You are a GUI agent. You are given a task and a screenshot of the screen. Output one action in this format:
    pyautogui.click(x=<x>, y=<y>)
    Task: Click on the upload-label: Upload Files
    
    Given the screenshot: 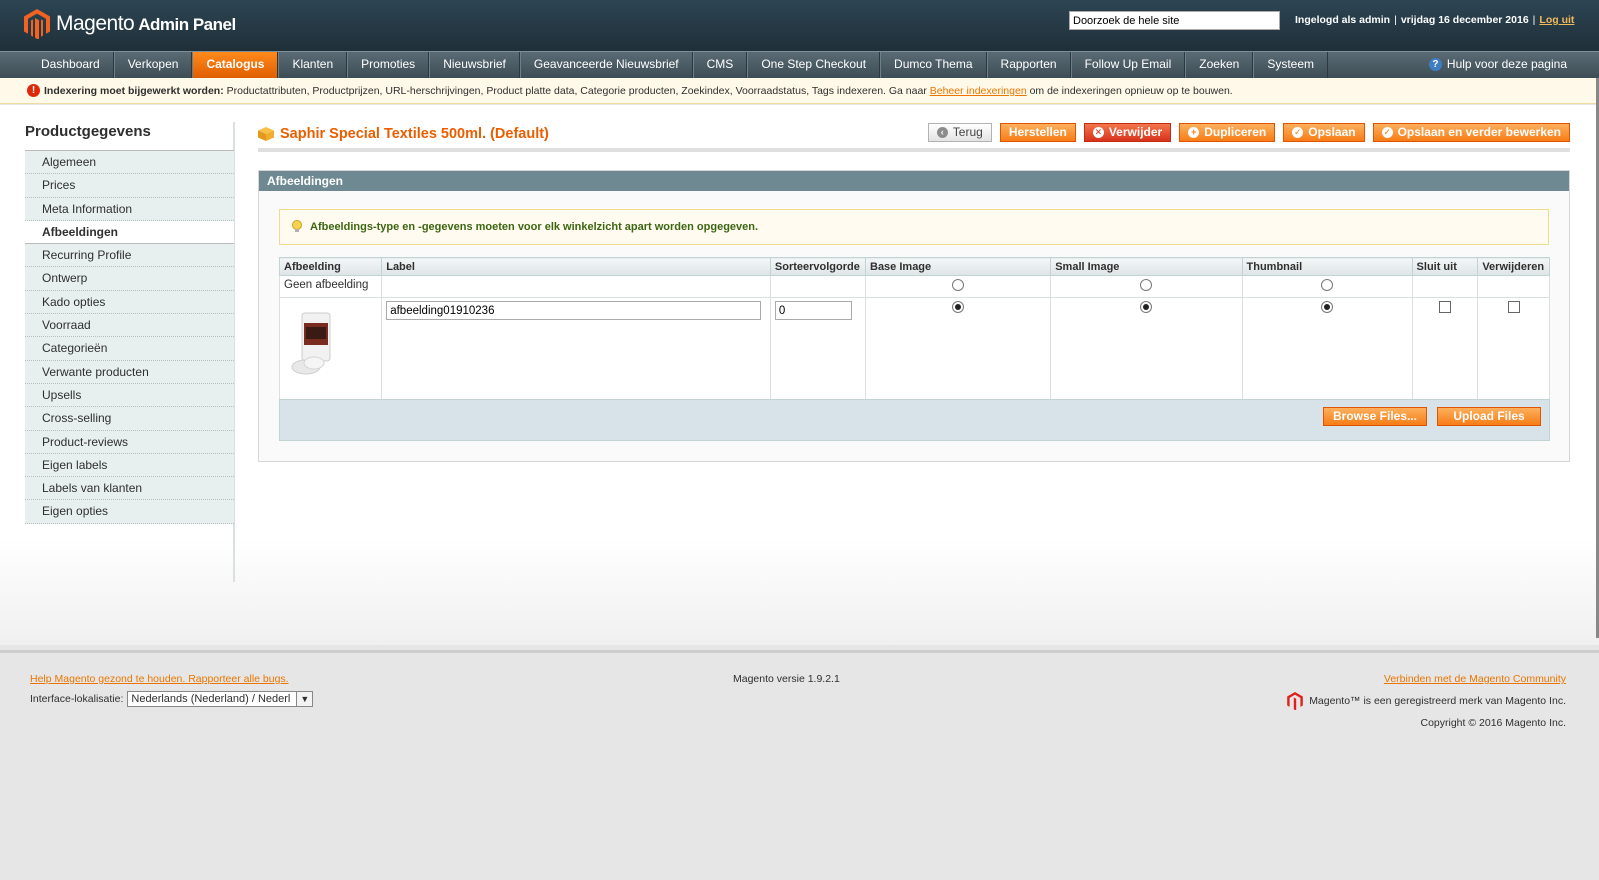 What is the action you would take?
    pyautogui.click(x=1489, y=416)
    